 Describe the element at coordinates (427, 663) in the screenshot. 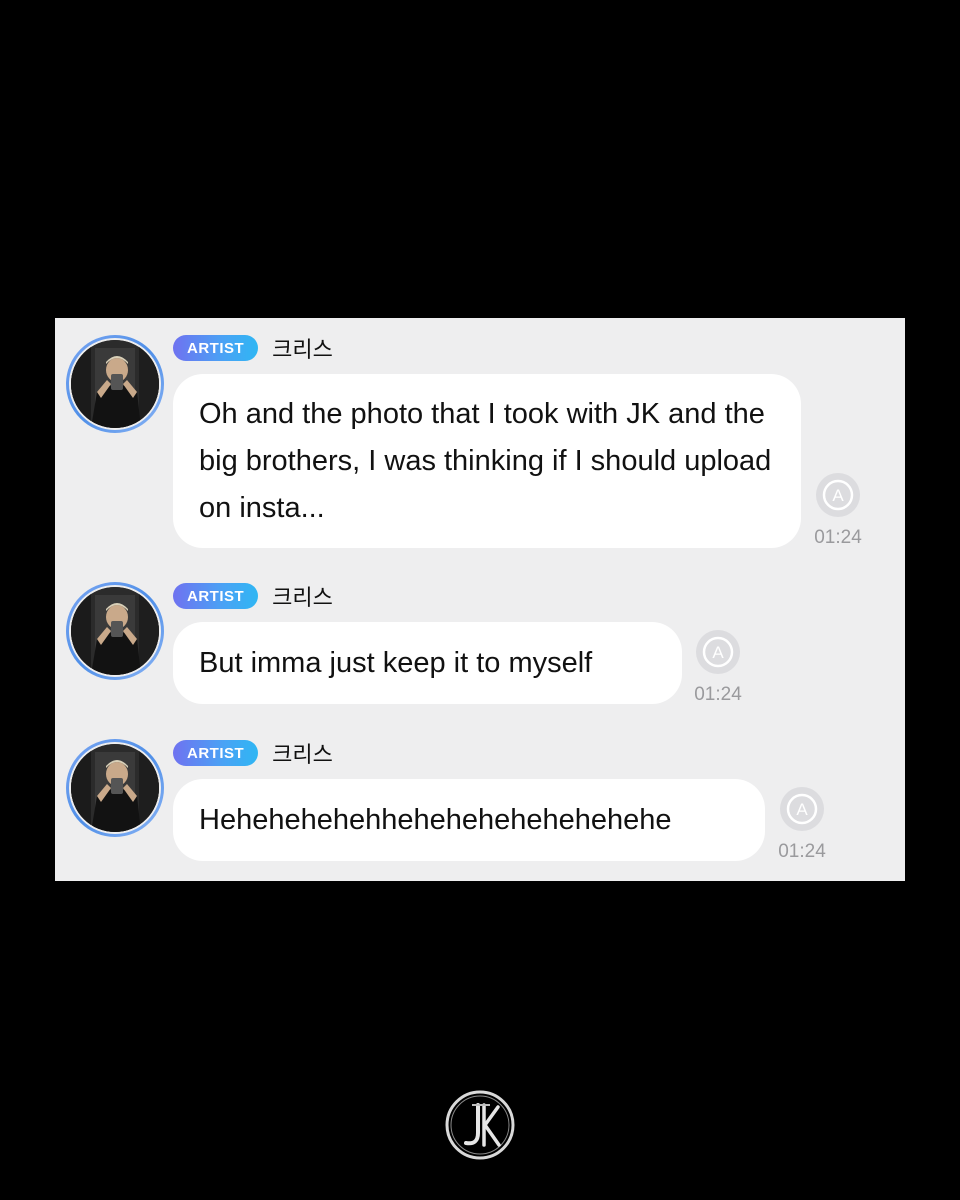

I see `message-bubble: But imma just keep it to myself` at that location.